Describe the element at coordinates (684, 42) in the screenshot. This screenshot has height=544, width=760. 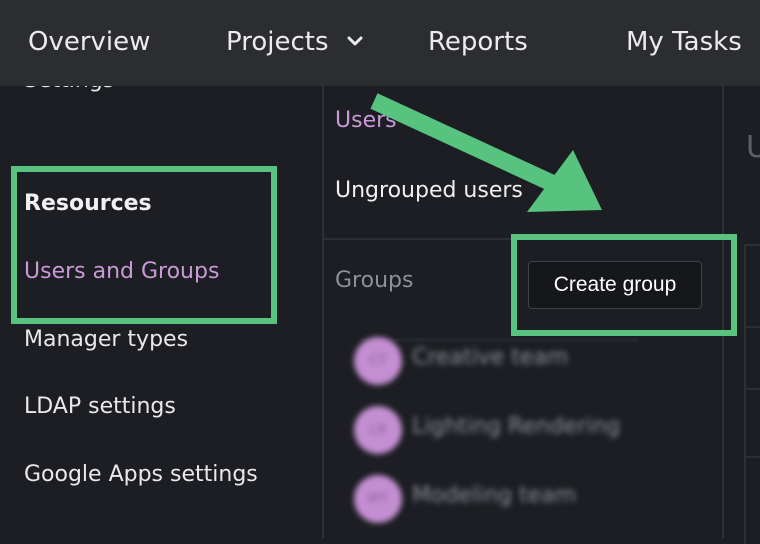
I see `nav-my-tasks-text: My Tasks` at that location.